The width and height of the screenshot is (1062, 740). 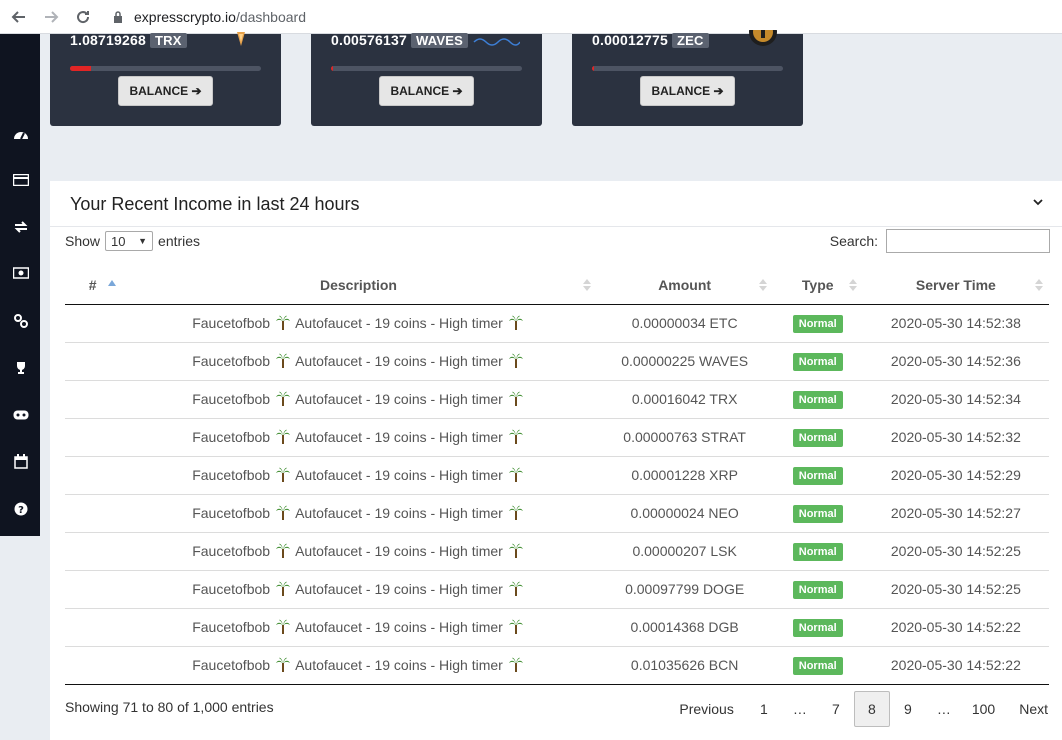 I want to click on gamepad-icon, so click(x=20, y=414).